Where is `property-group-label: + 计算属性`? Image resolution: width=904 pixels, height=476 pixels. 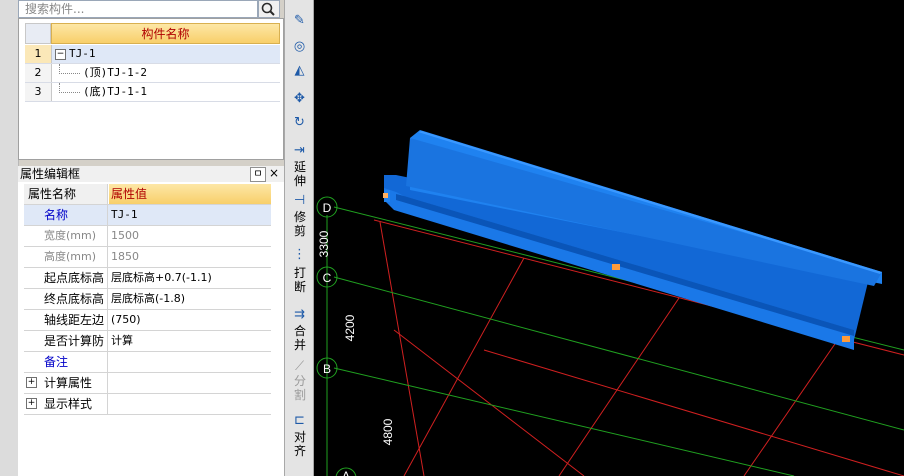
property-group-label: + 计算属性 is located at coordinates (66, 383).